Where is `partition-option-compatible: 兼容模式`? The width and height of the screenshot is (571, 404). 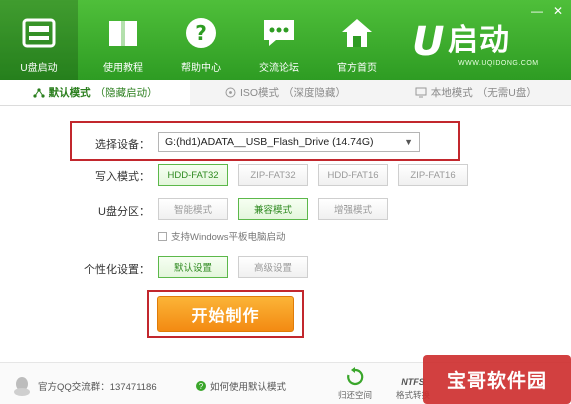 partition-option-compatible: 兼容模式 is located at coordinates (273, 209).